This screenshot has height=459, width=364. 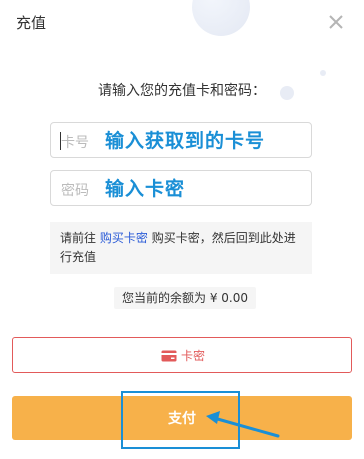 What do you see at coordinates (185, 298) in the screenshot?
I see `balance-badge: 您当前的余额为 ¥ 0.00` at bounding box center [185, 298].